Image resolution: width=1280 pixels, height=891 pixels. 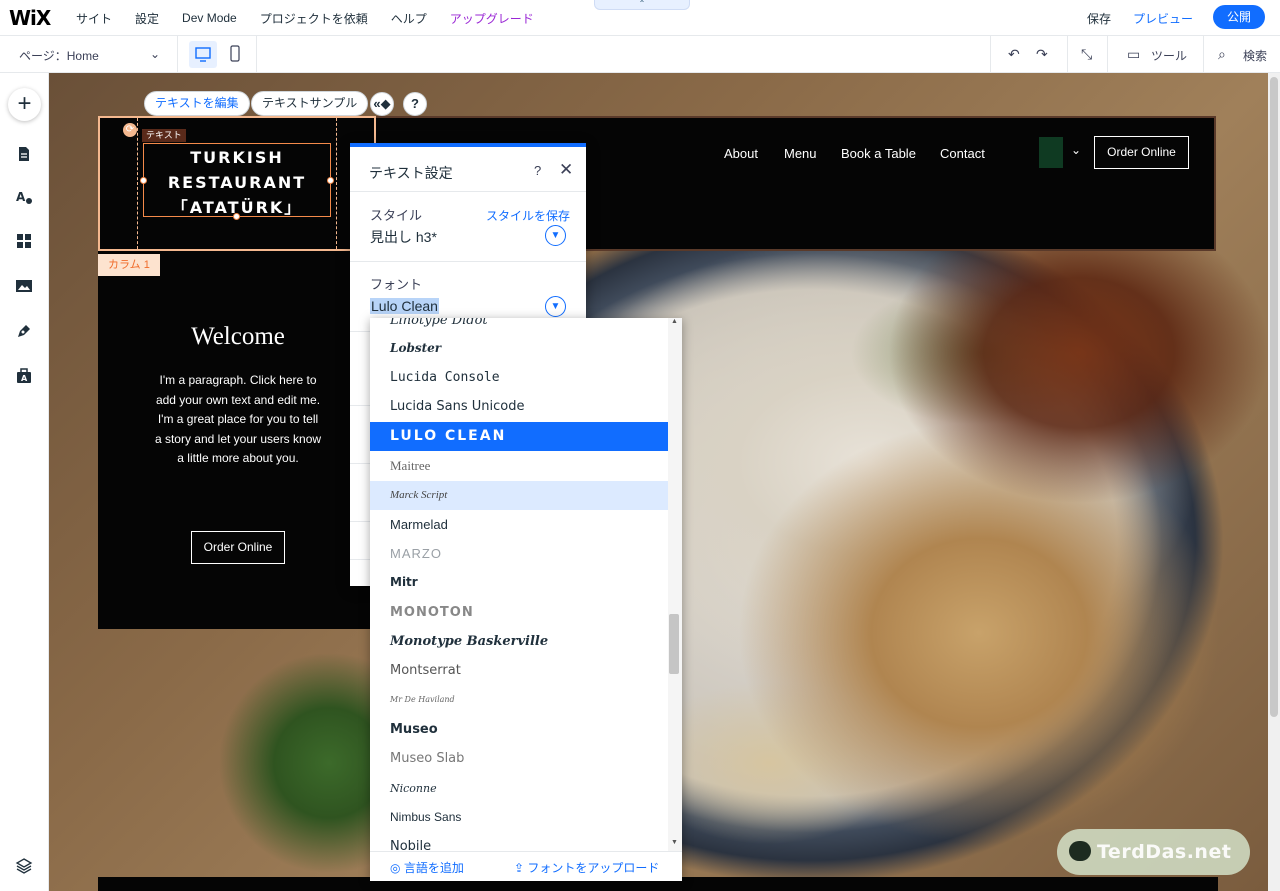 I want to click on font-option: Lobster, so click(x=519, y=348).